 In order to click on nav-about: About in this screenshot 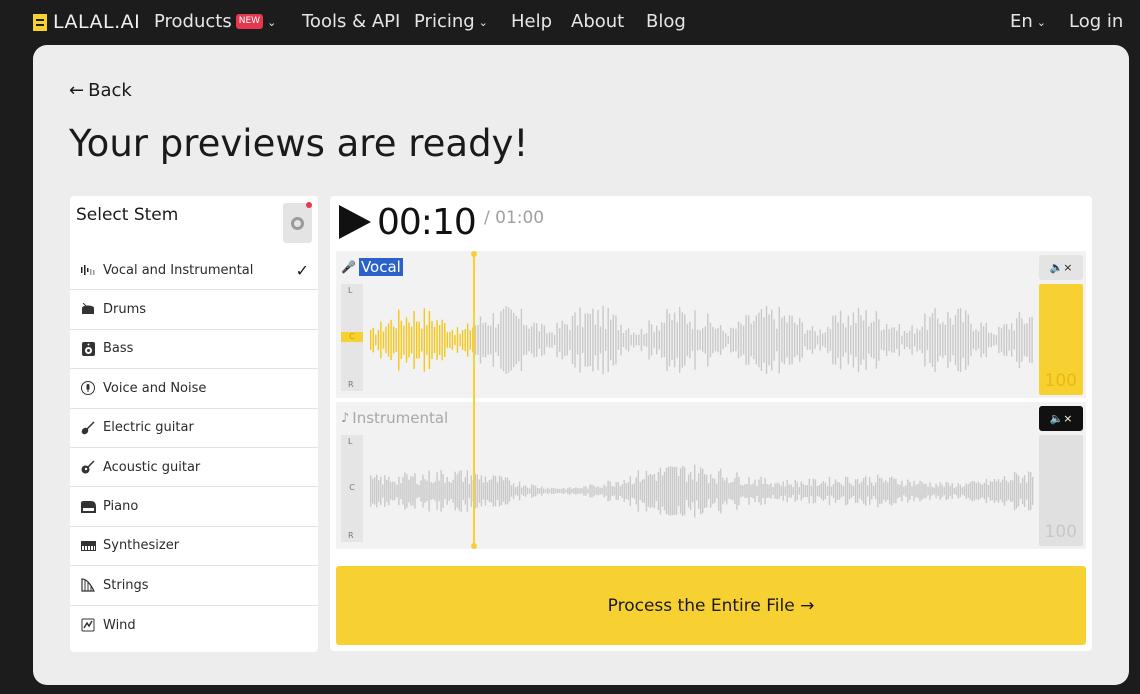, I will do `click(597, 21)`.